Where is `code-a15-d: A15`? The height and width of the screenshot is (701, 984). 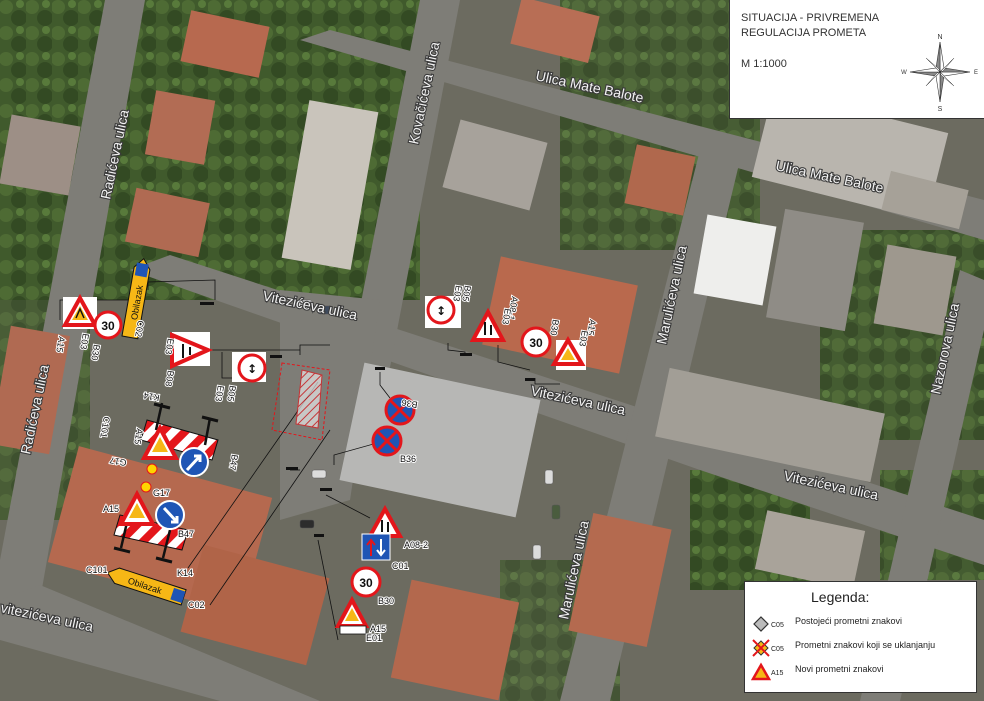
code-a15-d: A15 is located at coordinates (111, 509).